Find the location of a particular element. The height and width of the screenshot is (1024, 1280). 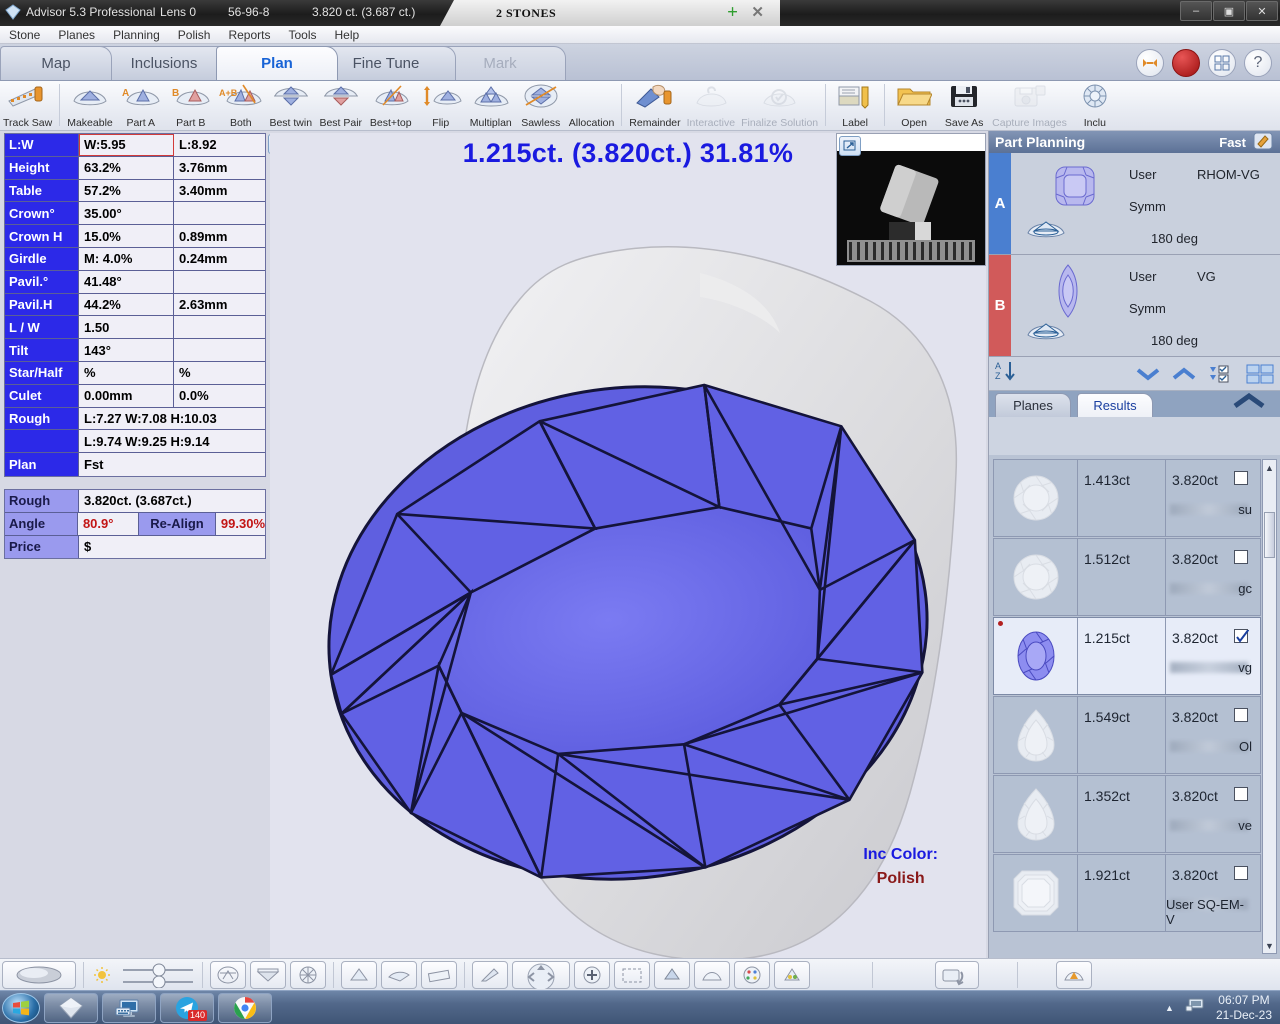

taskbar-item-telegram: 140 is located at coordinates (187, 1007).